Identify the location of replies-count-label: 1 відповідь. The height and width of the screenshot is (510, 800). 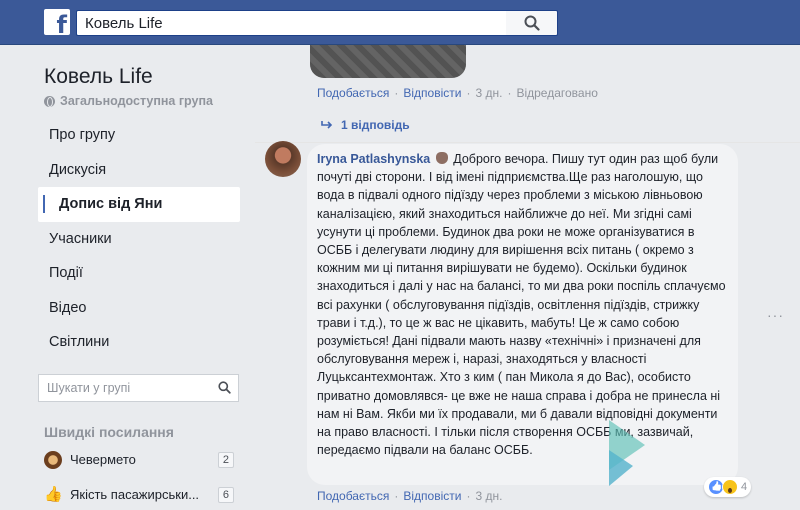
(375, 125).